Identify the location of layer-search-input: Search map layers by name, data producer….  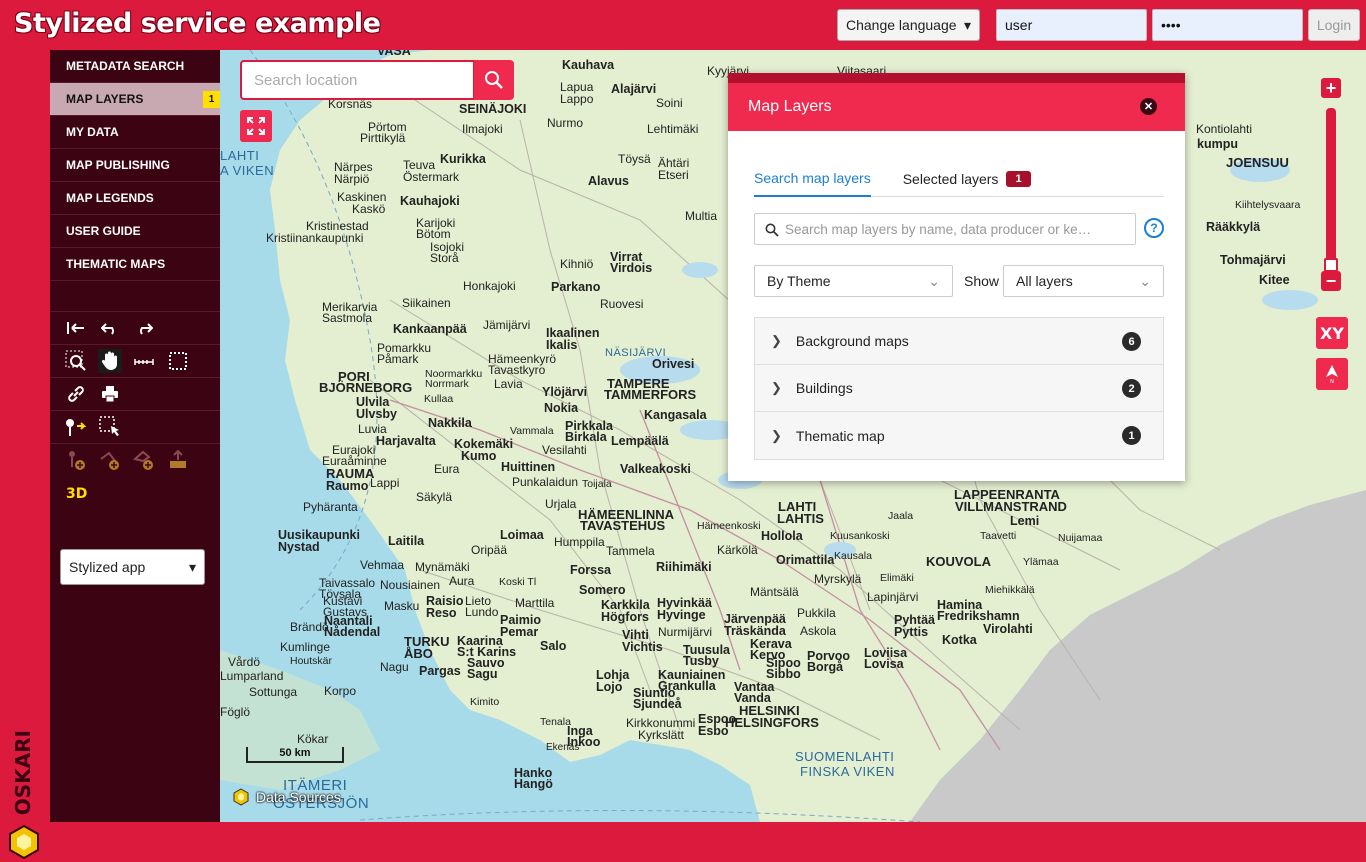
(945, 229).